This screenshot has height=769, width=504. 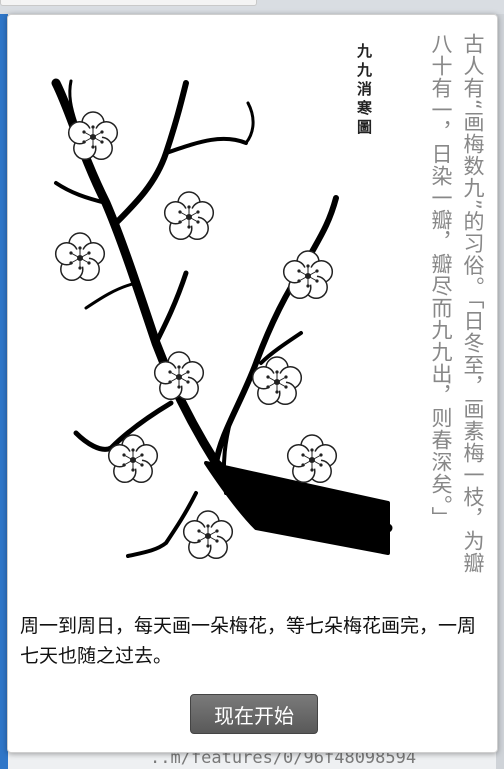 What do you see at coordinates (254, 714) in the screenshot?
I see `start-button: 现在开始` at bounding box center [254, 714].